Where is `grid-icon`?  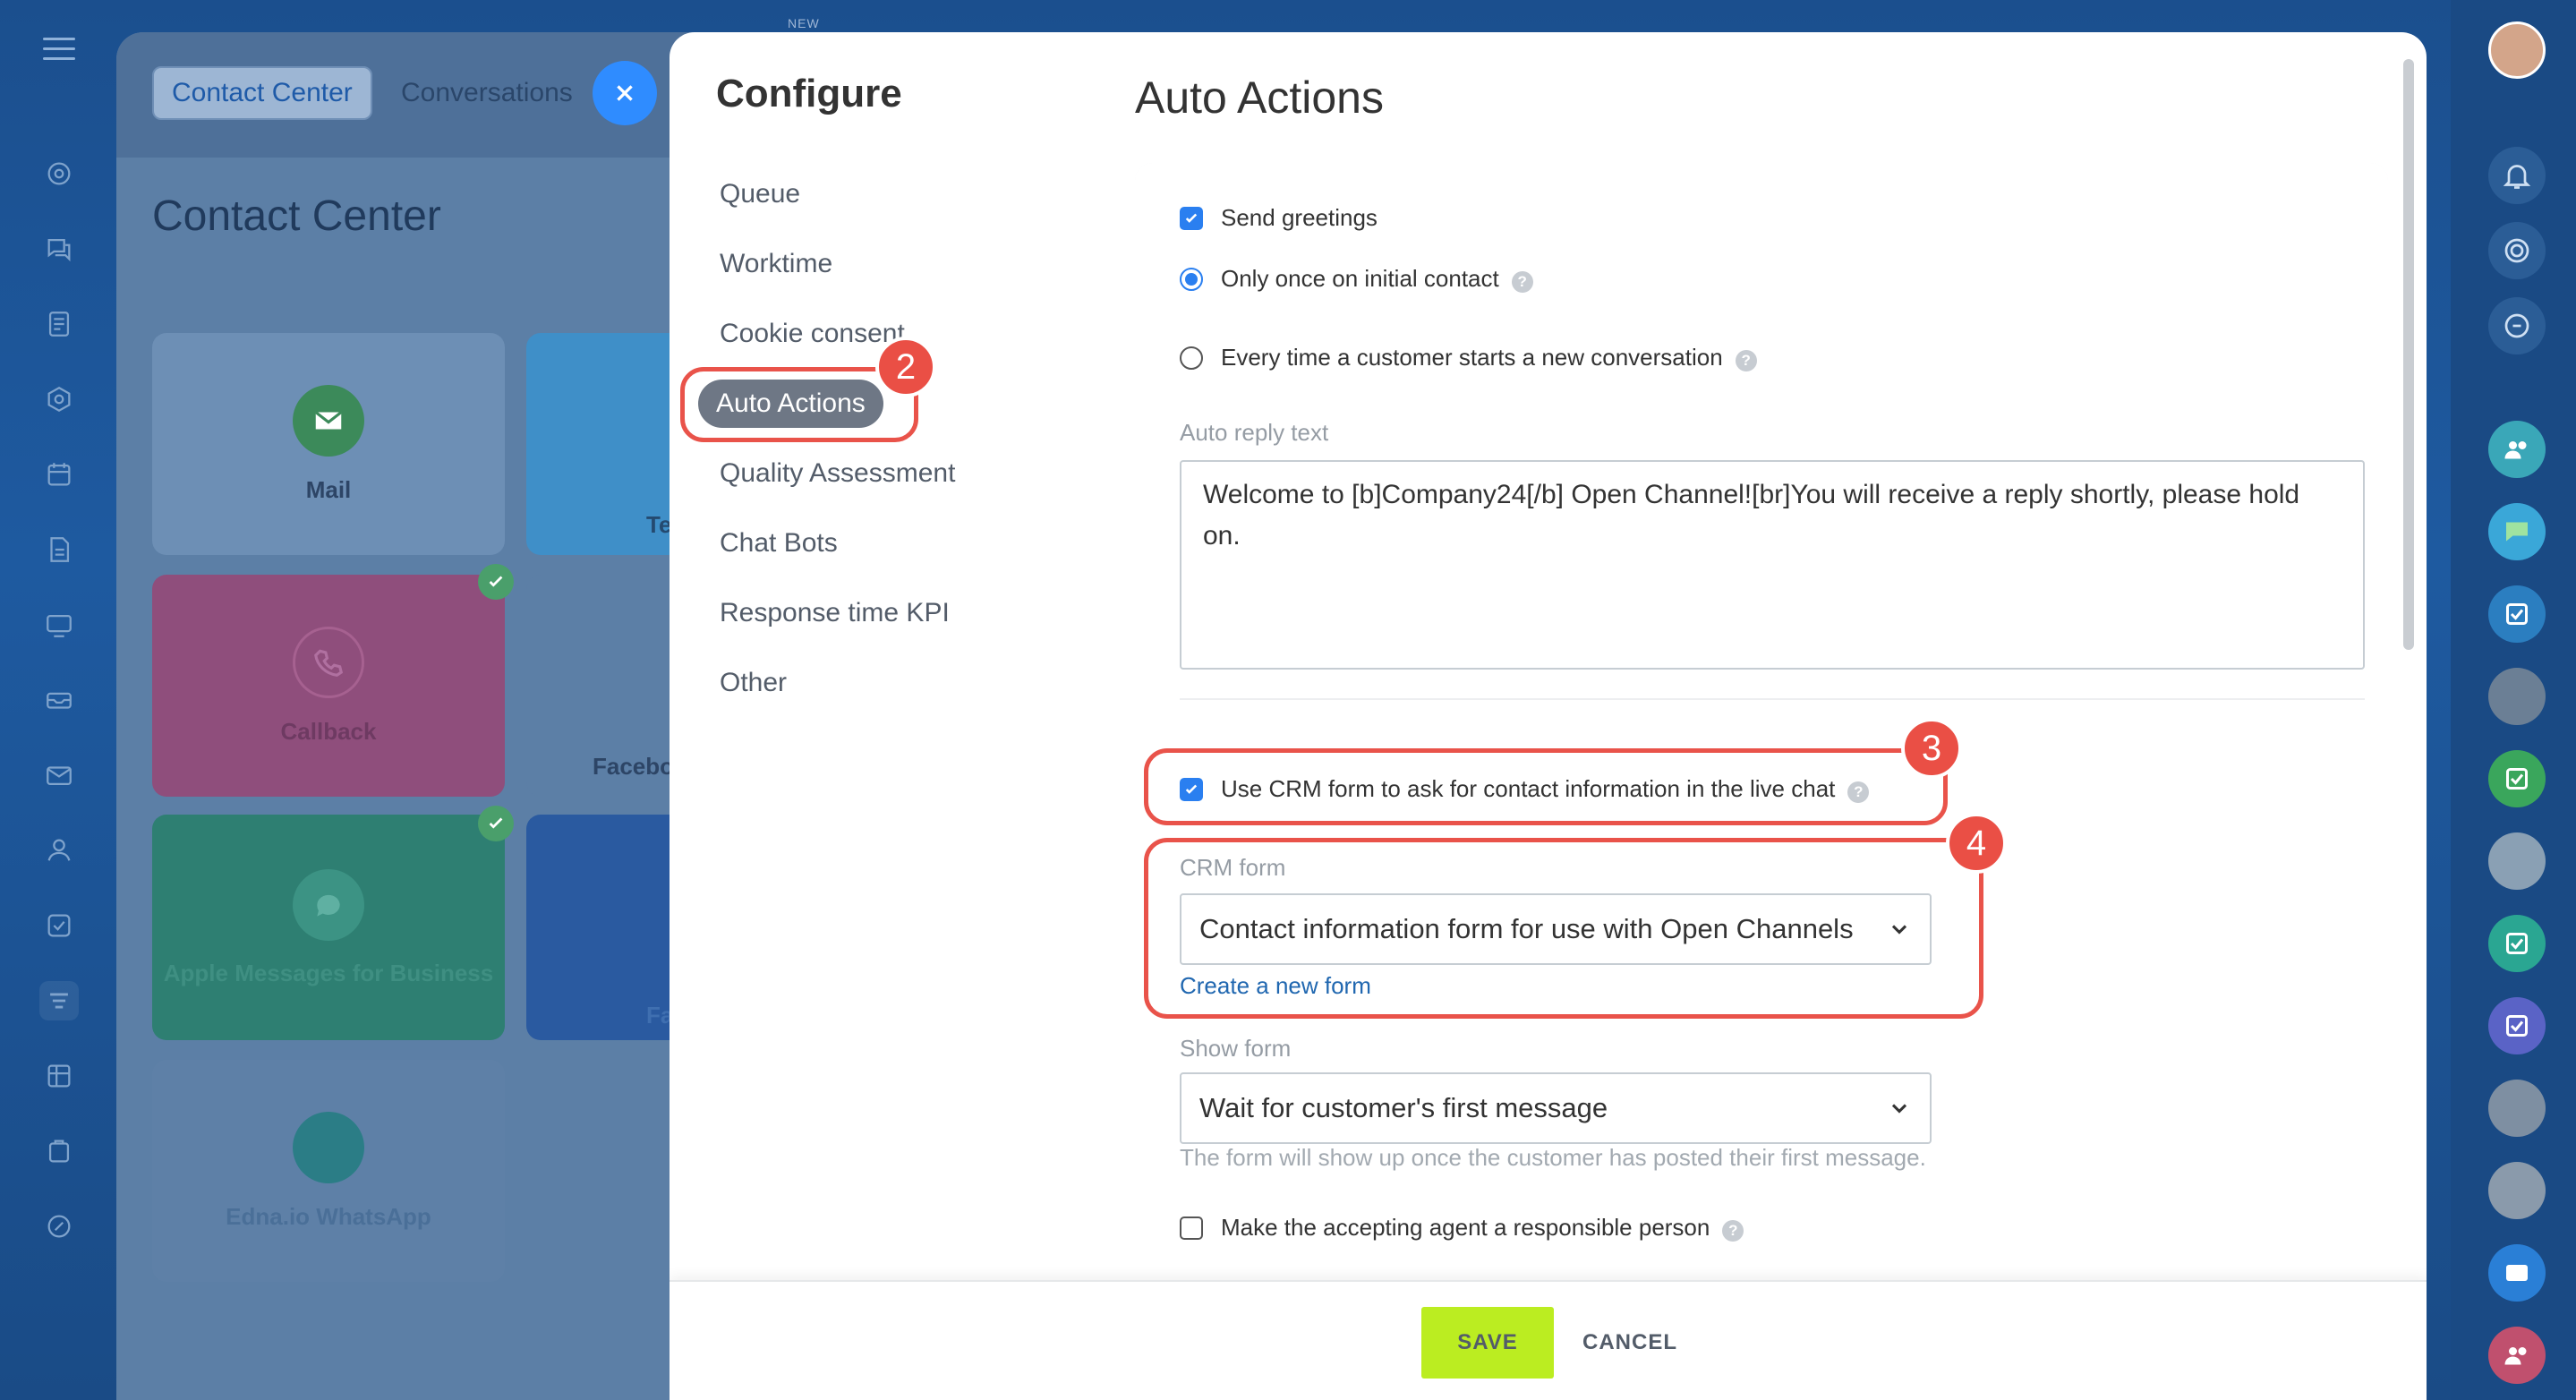 grid-icon is located at coordinates (59, 1076).